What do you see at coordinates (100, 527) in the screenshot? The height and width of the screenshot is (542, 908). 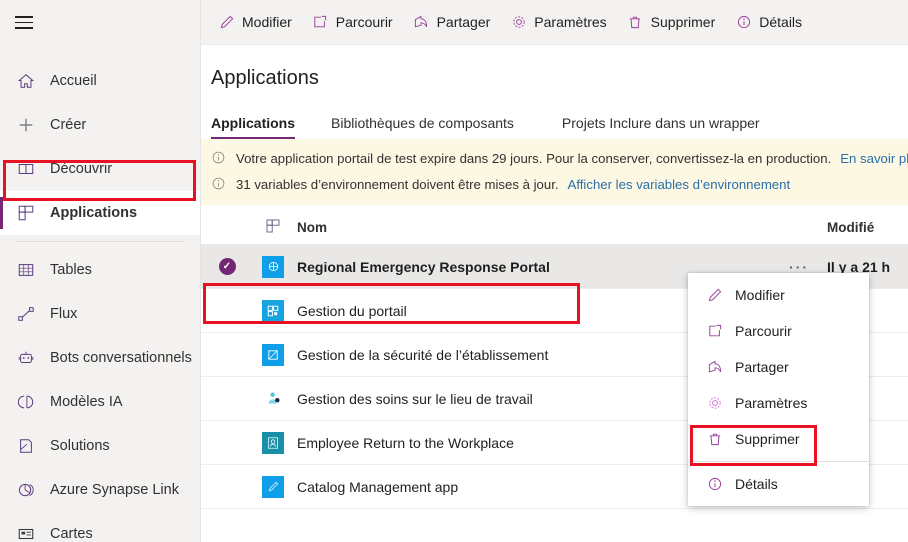 I see `sidebar-item-cartes: Cartes` at bounding box center [100, 527].